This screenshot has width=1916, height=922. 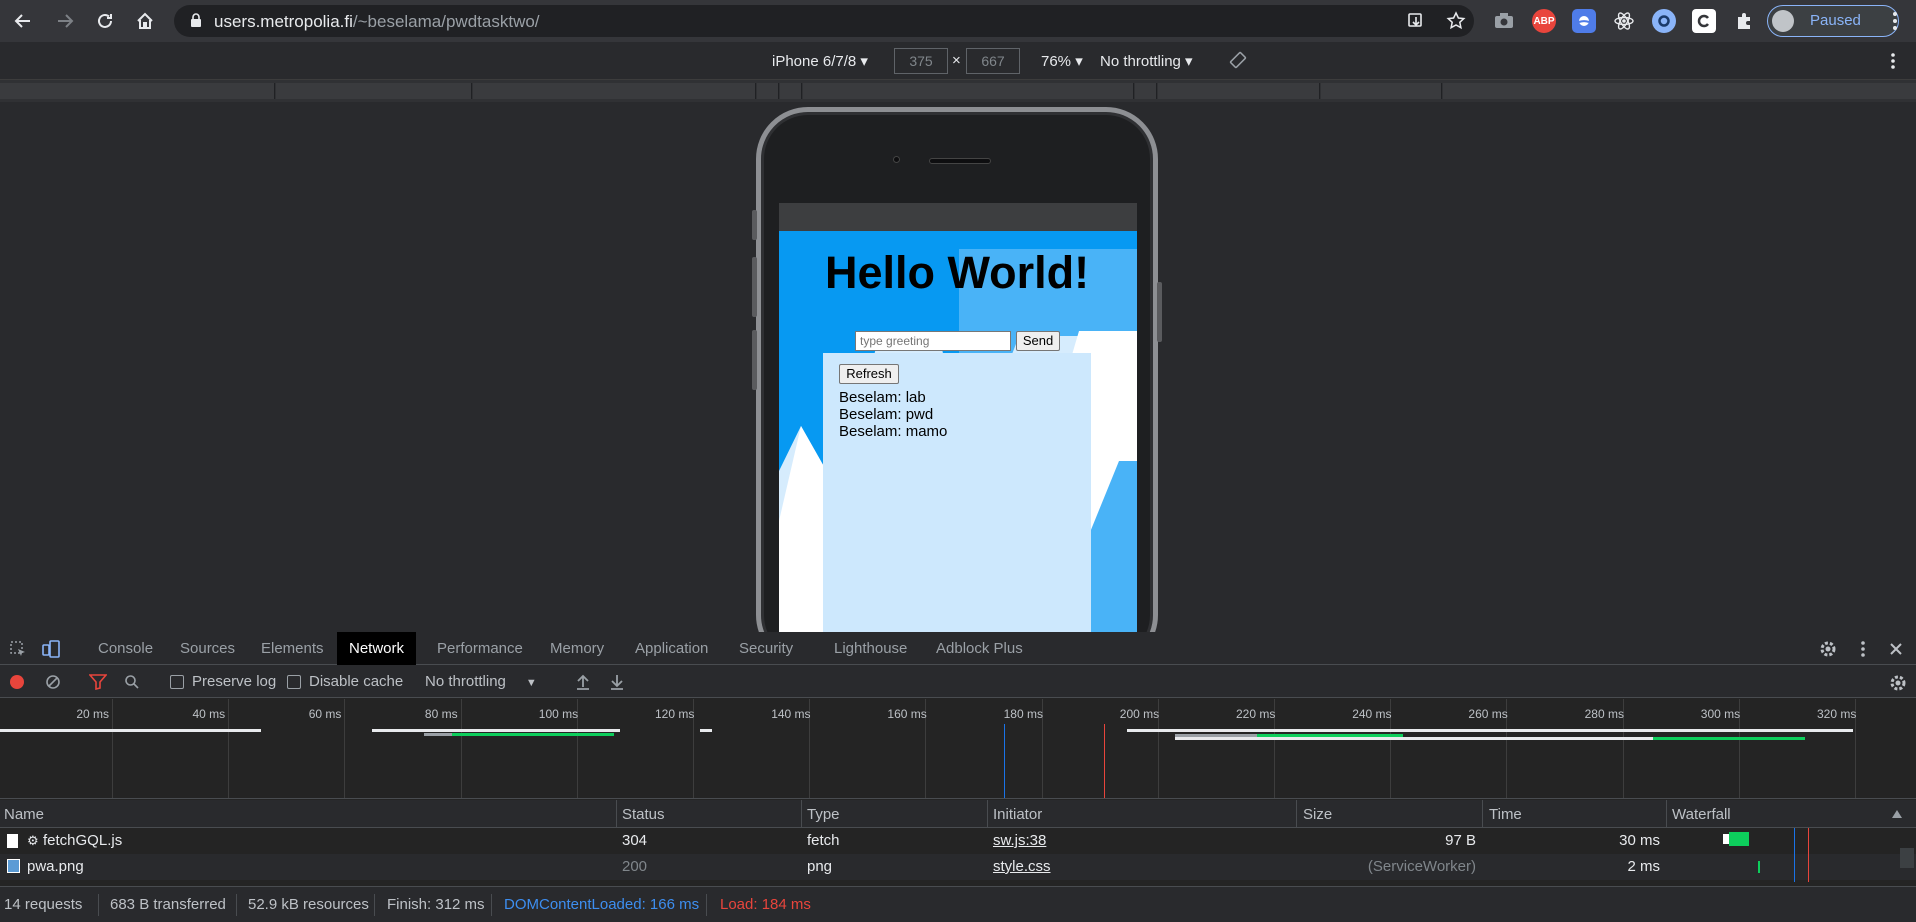 What do you see at coordinates (933, 341) in the screenshot?
I see `greeting-input` at bounding box center [933, 341].